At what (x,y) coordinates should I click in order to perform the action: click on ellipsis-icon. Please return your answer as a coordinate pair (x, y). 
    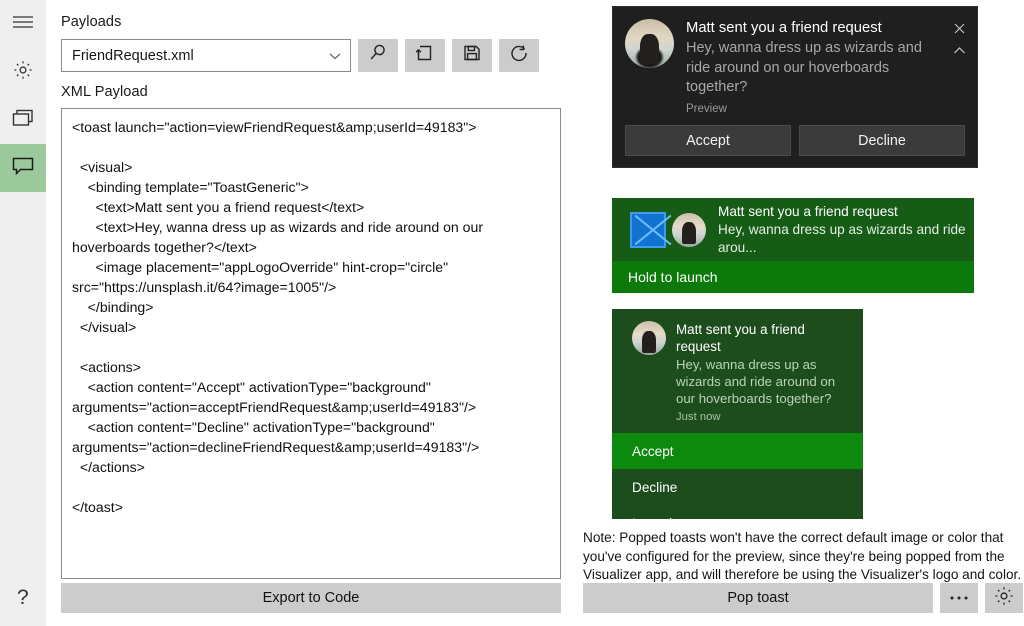
    Looking at the image, I should click on (959, 598).